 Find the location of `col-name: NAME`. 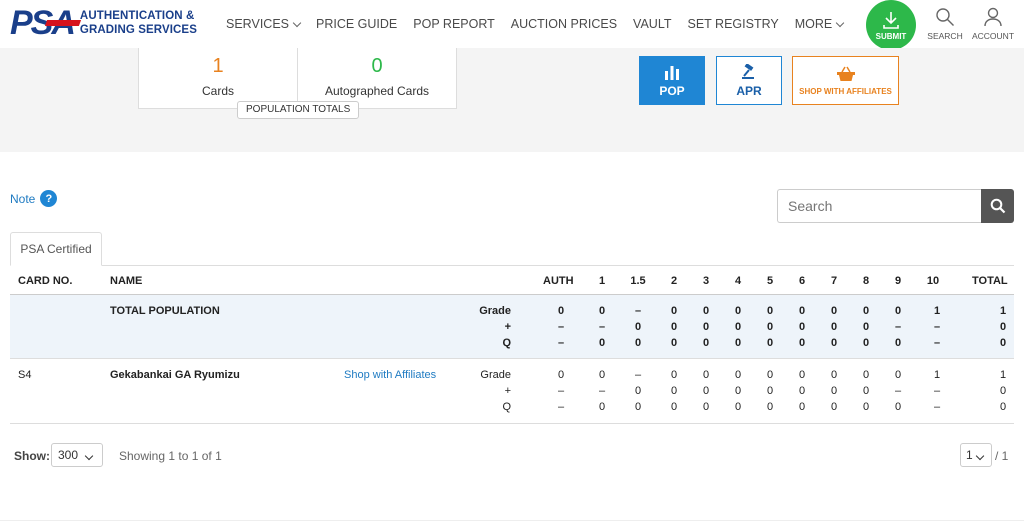

col-name: NAME is located at coordinates (126, 281).